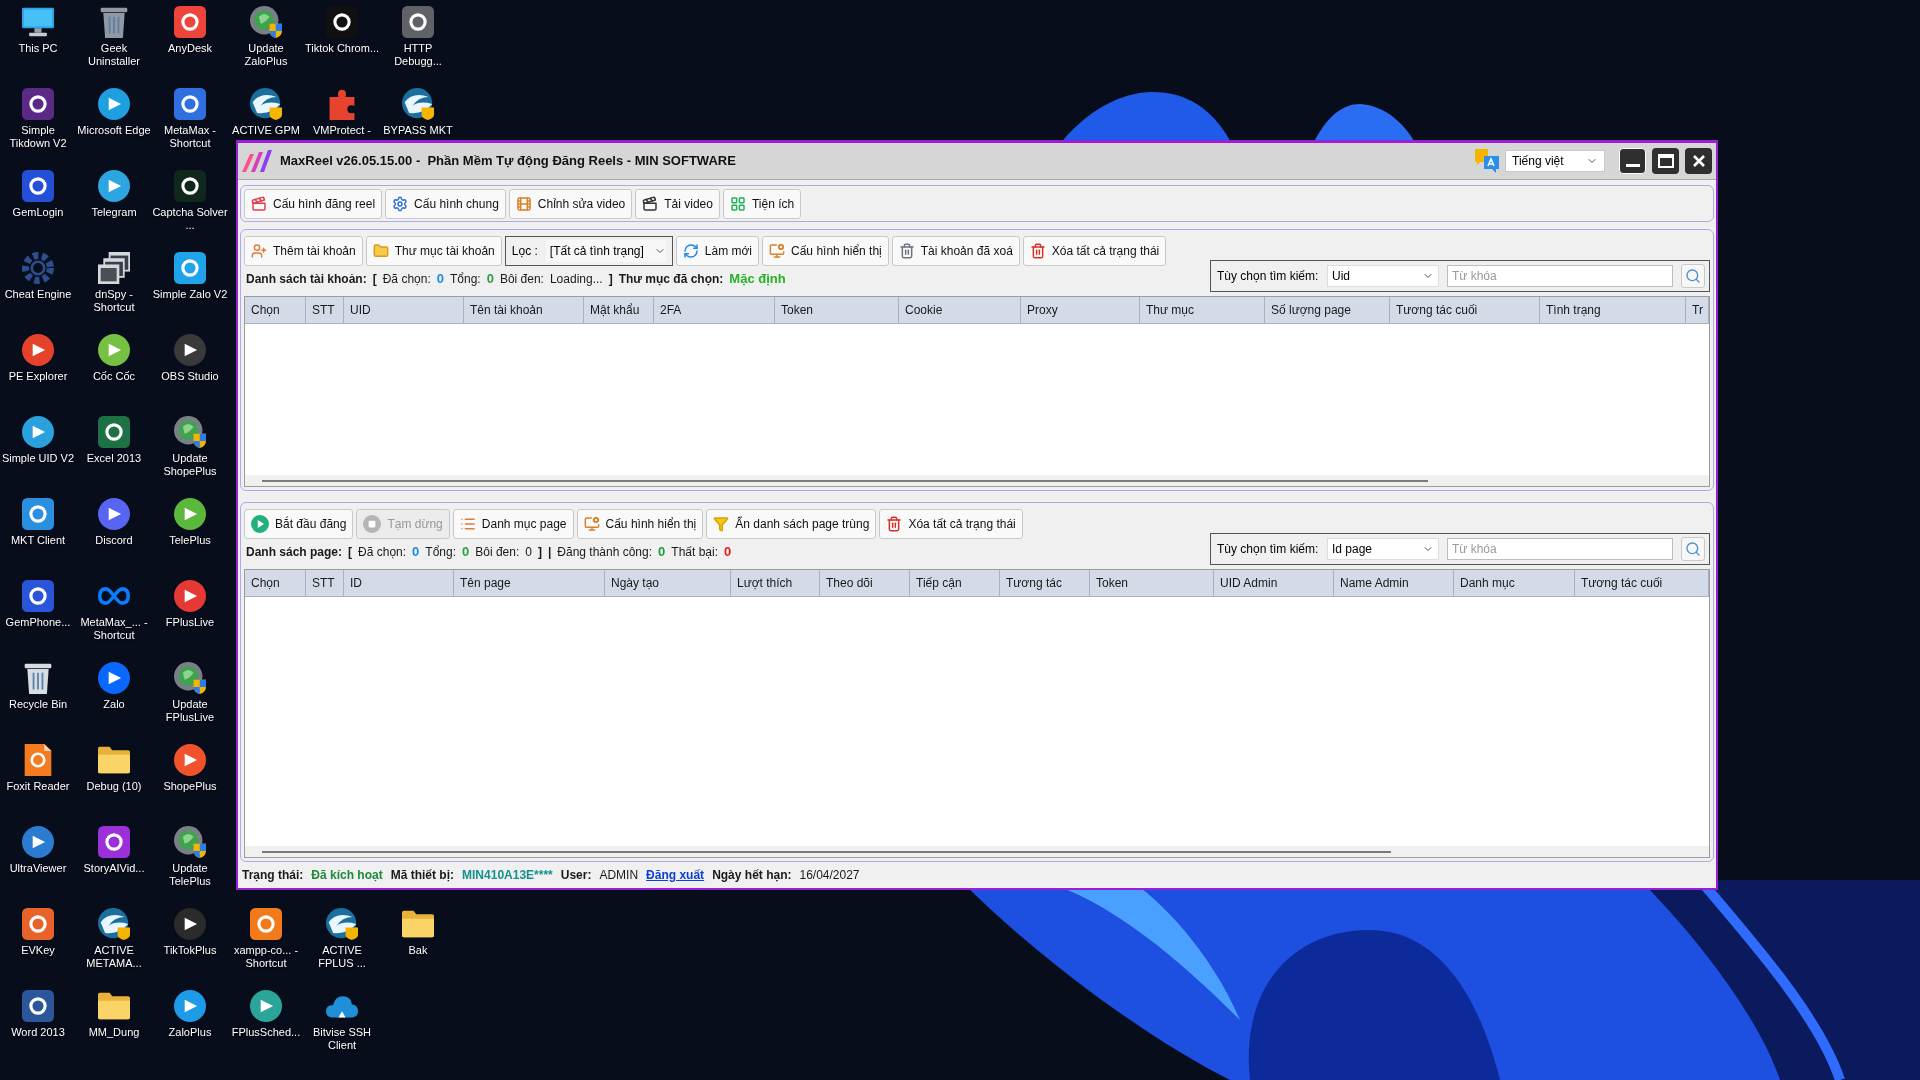 The width and height of the screenshot is (1920, 1080). Describe the element at coordinates (570, 203) in the screenshot. I see `toolbar-button: Chỉnh sửa video` at that location.